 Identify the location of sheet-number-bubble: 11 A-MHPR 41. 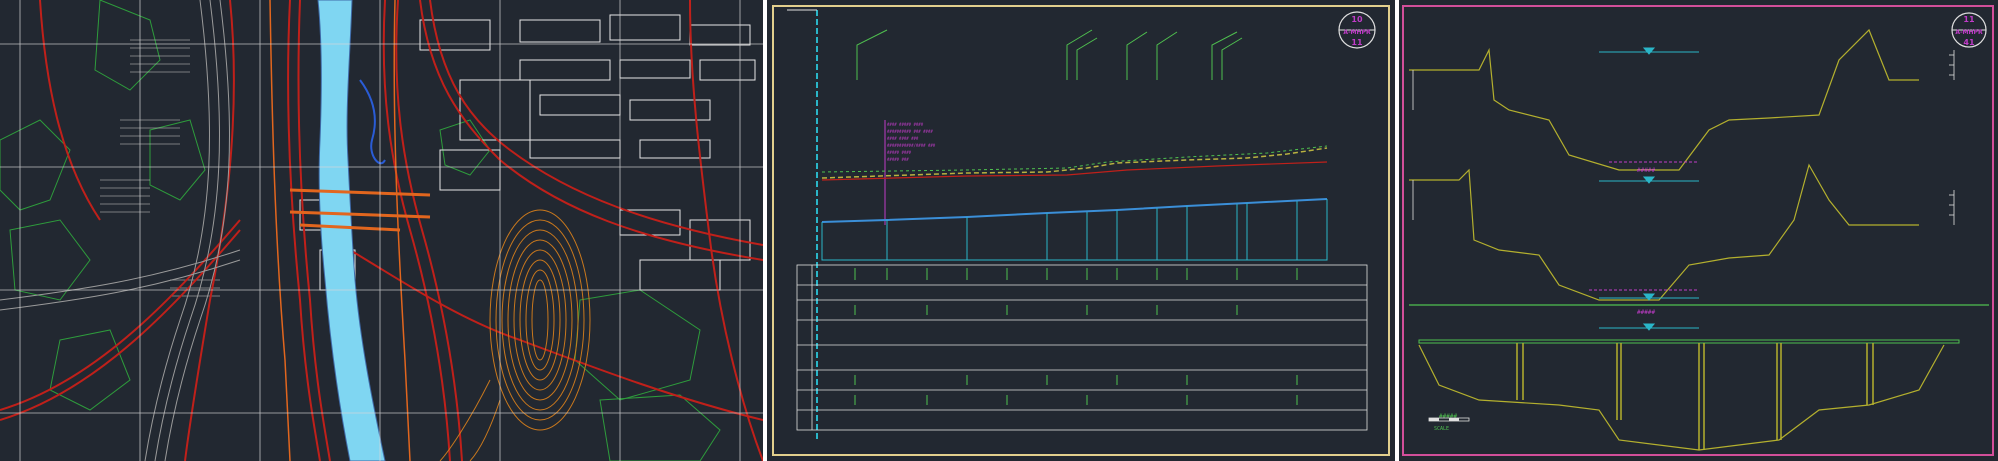
(1969, 30).